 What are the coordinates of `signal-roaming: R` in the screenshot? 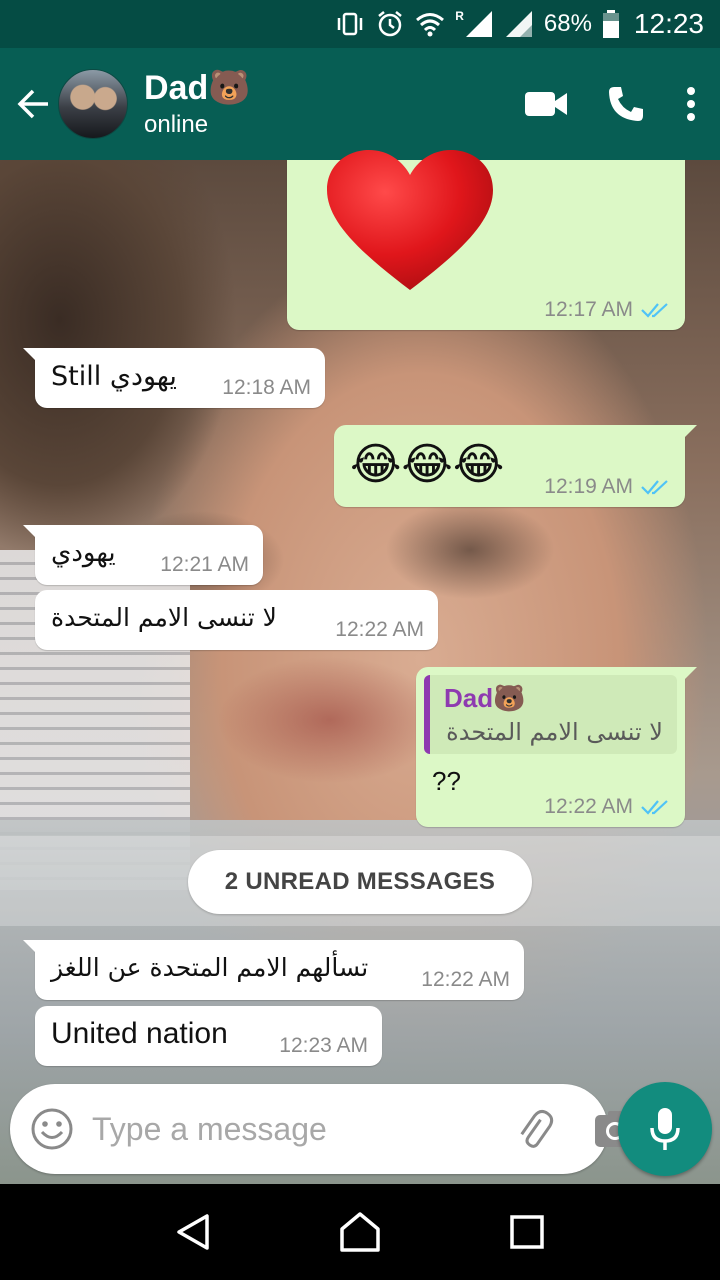 It's located at (474, 24).